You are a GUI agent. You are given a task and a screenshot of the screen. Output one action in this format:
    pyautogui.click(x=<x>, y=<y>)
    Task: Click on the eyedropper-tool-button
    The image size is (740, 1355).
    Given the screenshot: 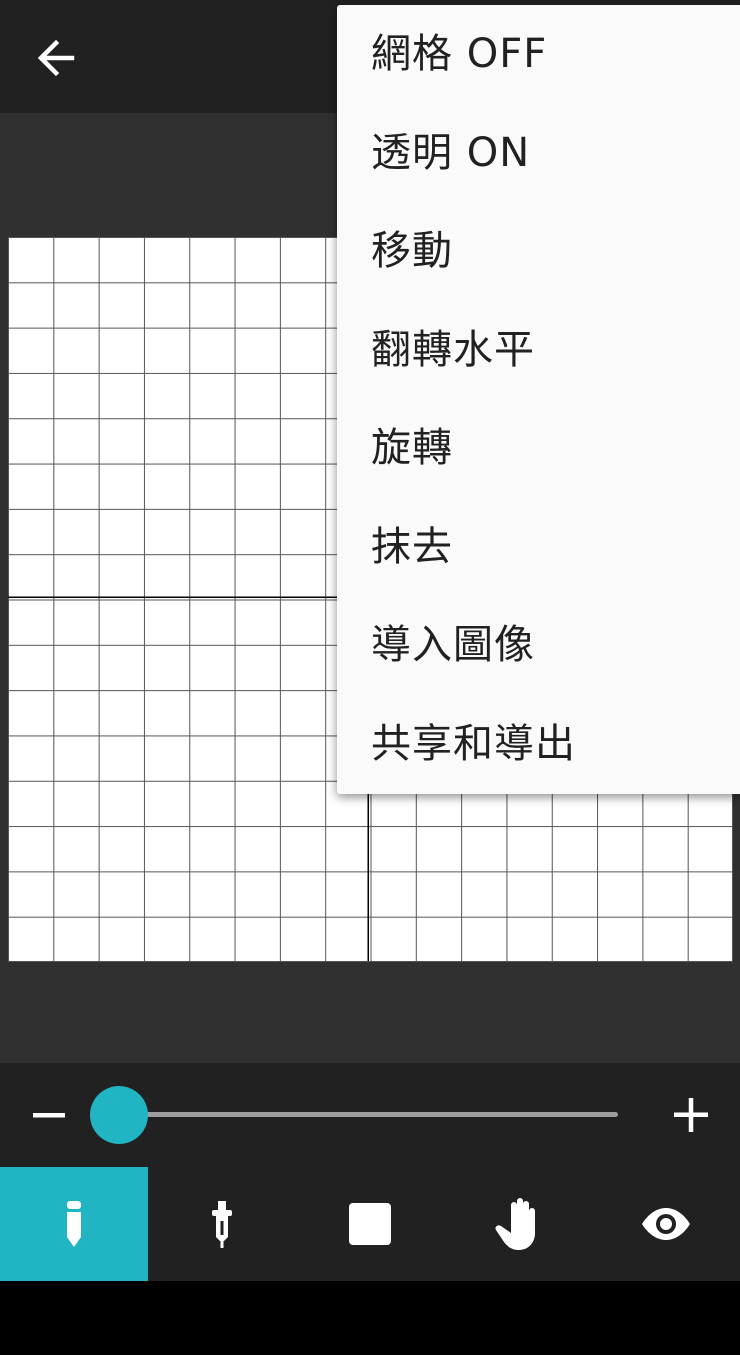 What is the action you would take?
    pyautogui.click(x=222, y=1224)
    